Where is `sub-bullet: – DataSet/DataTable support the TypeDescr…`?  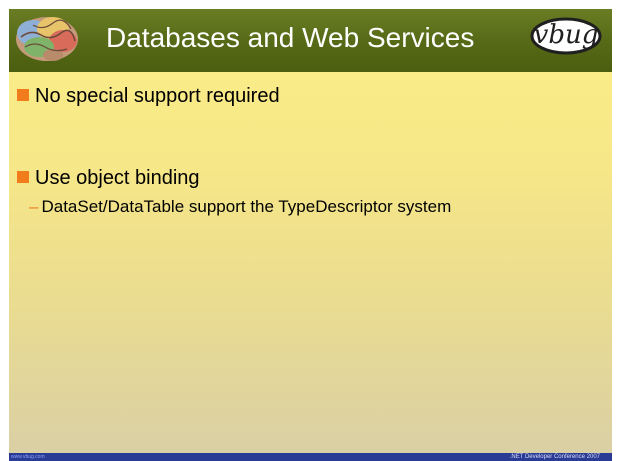
sub-bullet: – DataSet/DataTable support the TypeDescr… is located at coordinates (316, 206).